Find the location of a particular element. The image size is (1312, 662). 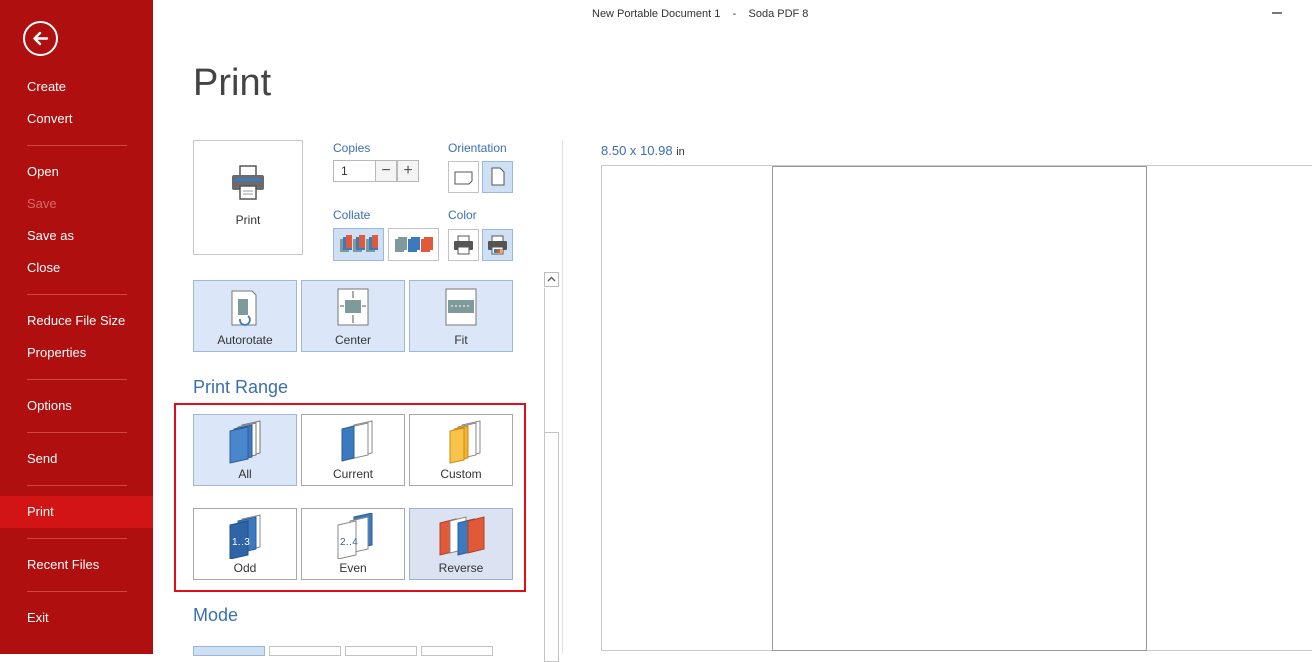

sidebar-item-exit: Exit is located at coordinates (76, 618).